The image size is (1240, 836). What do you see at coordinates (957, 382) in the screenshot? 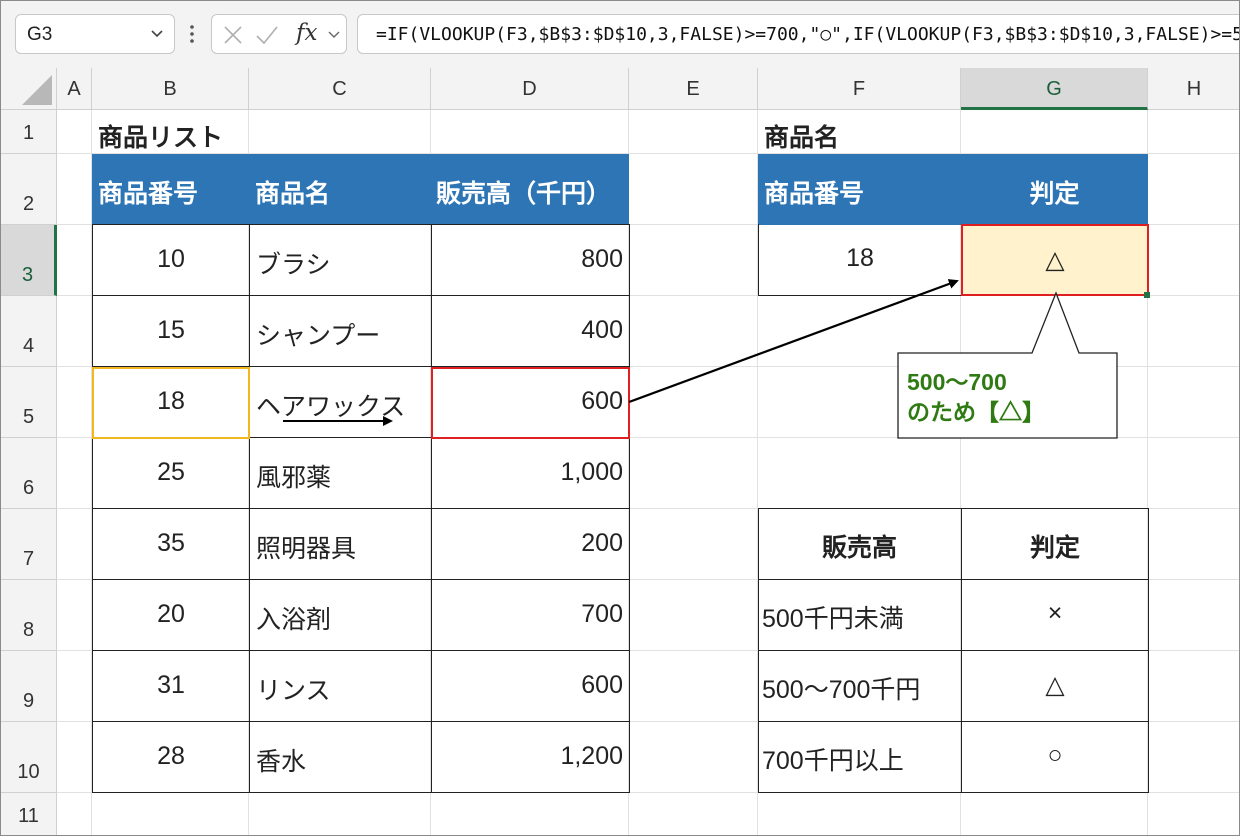
I see `callout-line-1: 500〜700` at bounding box center [957, 382].